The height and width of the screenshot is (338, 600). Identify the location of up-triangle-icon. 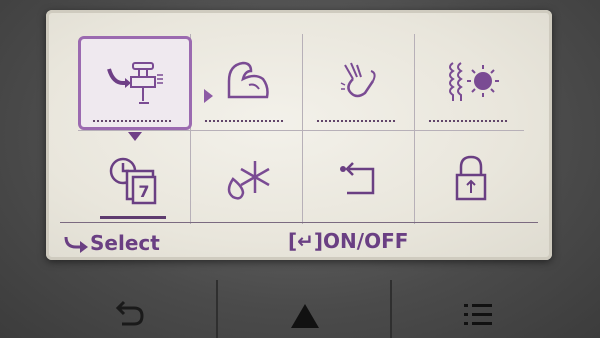
(305, 316).